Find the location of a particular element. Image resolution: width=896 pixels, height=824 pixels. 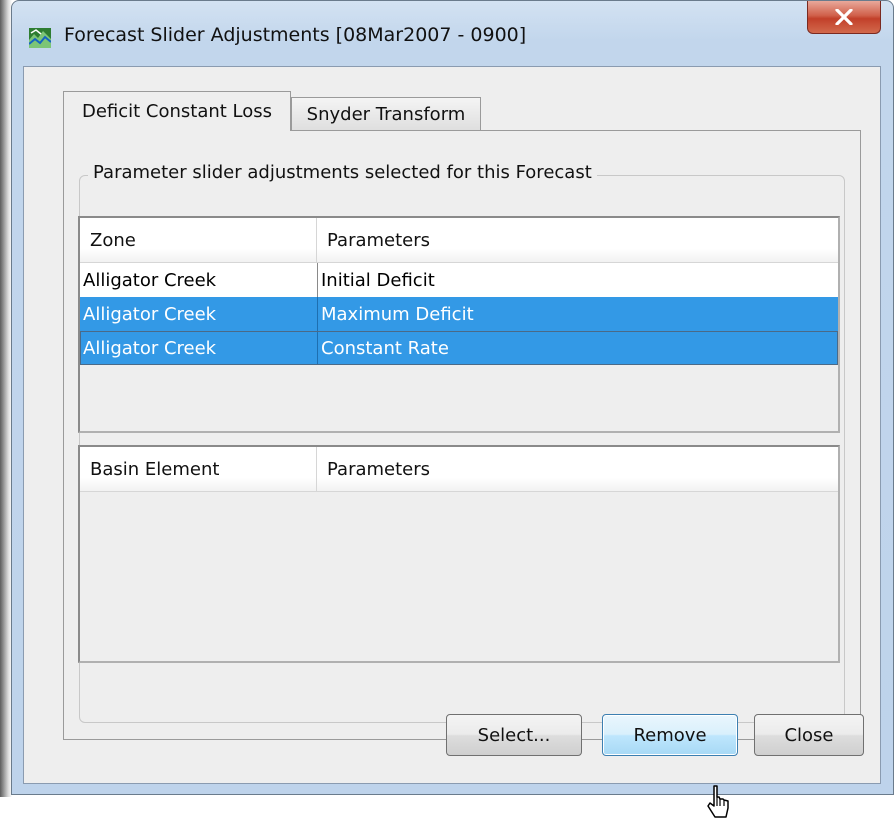

remove-button: Remove is located at coordinates (670, 735).